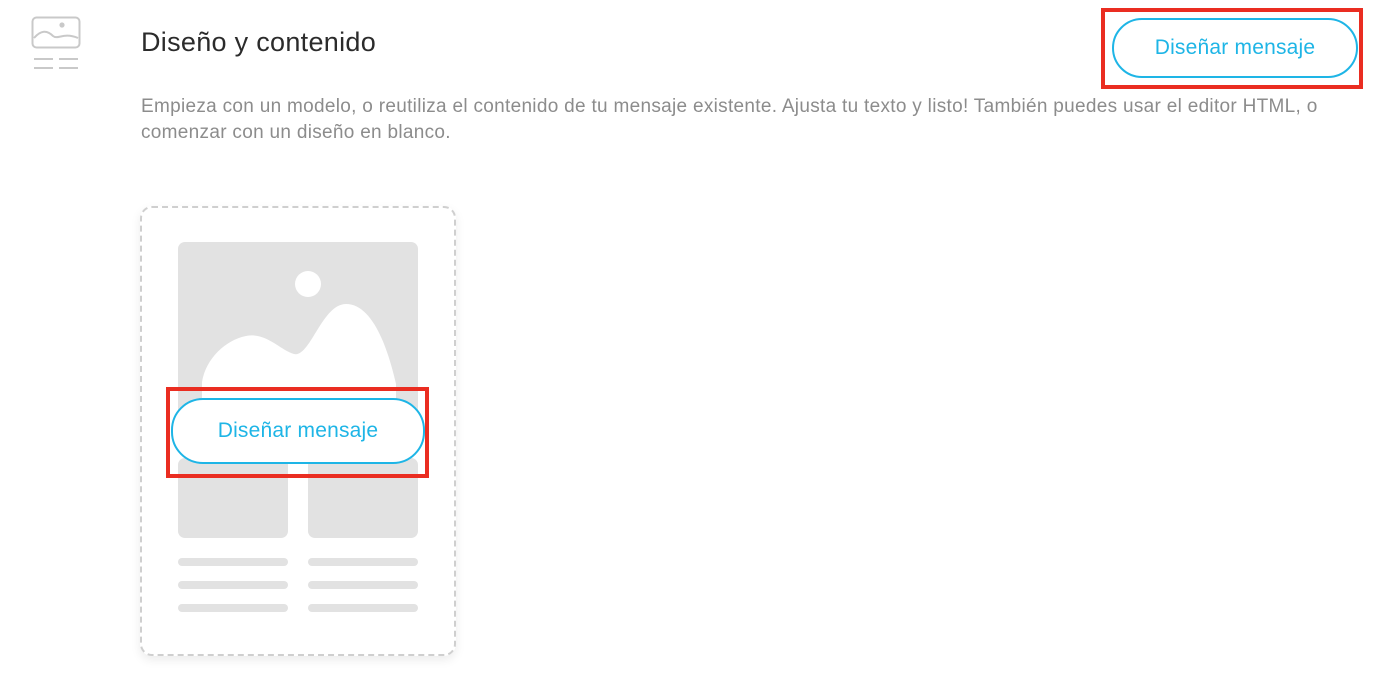  What do you see at coordinates (363, 498) in the screenshot?
I see `content-block-right` at bounding box center [363, 498].